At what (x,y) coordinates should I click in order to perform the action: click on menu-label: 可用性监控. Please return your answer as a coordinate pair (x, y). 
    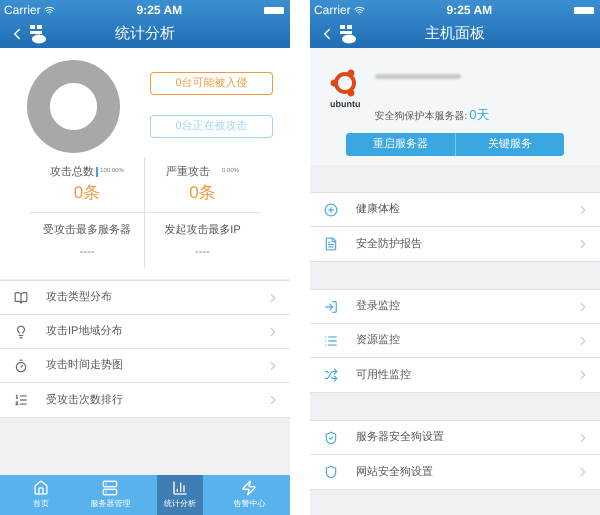
    Looking at the image, I should click on (383, 375).